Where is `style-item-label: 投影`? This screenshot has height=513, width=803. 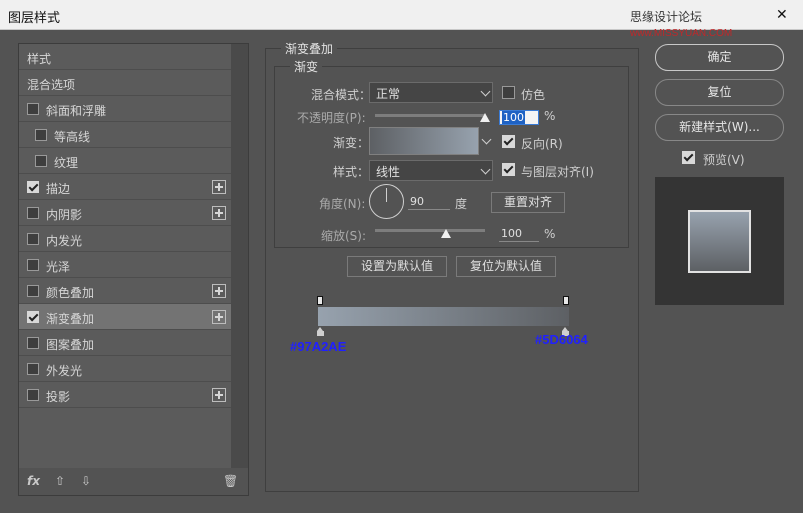 style-item-label: 投影 is located at coordinates (58, 397).